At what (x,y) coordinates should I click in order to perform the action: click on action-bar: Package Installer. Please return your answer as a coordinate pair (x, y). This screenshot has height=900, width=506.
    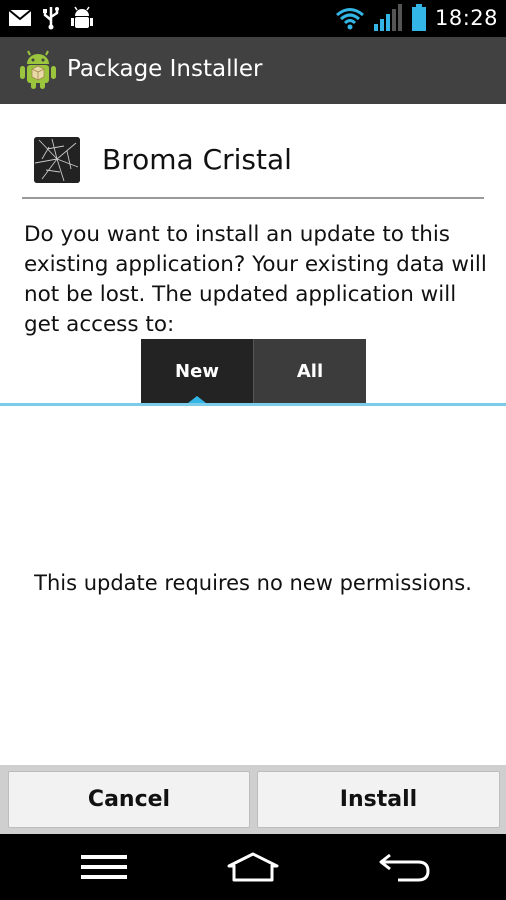
    Looking at the image, I should click on (253, 70).